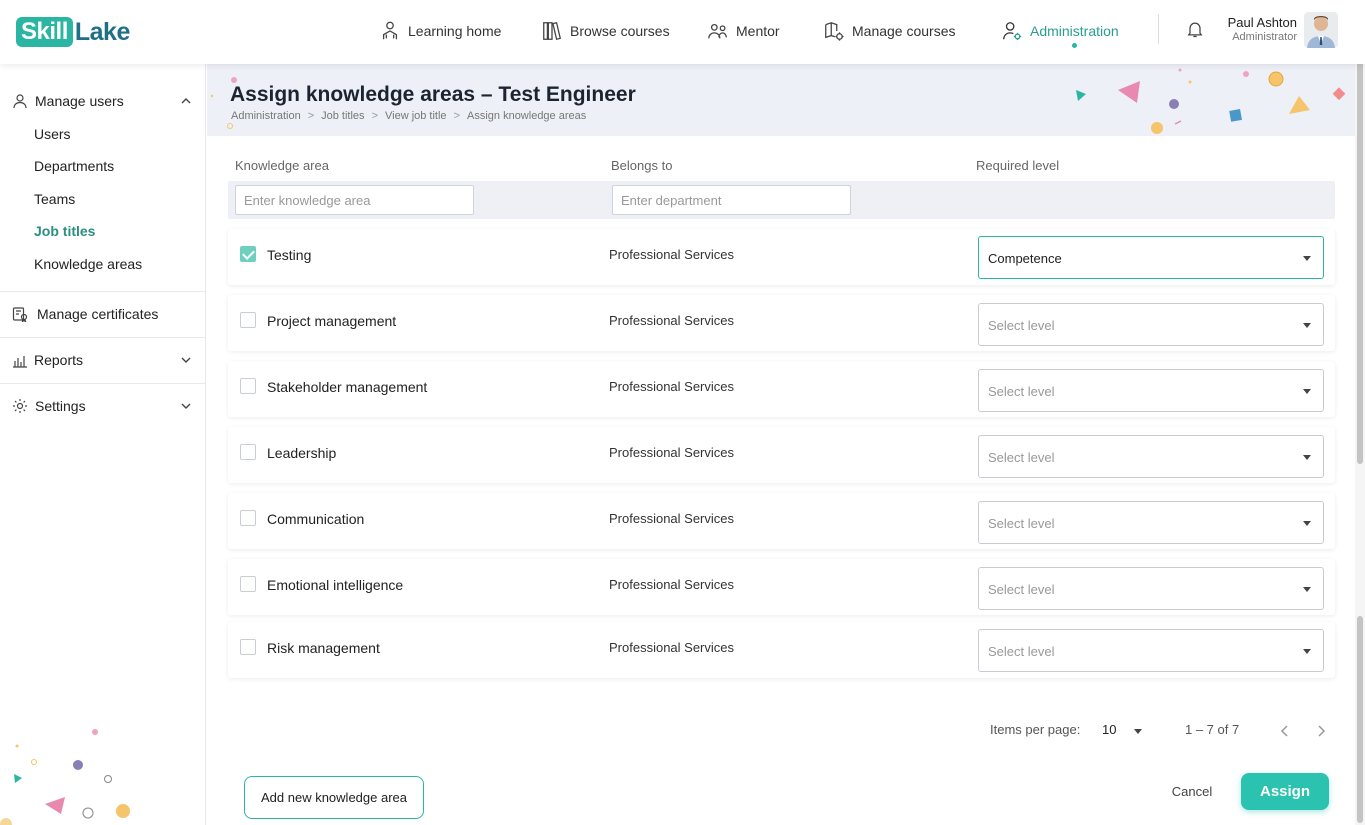  What do you see at coordinates (334, 797) in the screenshot?
I see `add-new-knowledge-area-button: Add new knowledge area` at bounding box center [334, 797].